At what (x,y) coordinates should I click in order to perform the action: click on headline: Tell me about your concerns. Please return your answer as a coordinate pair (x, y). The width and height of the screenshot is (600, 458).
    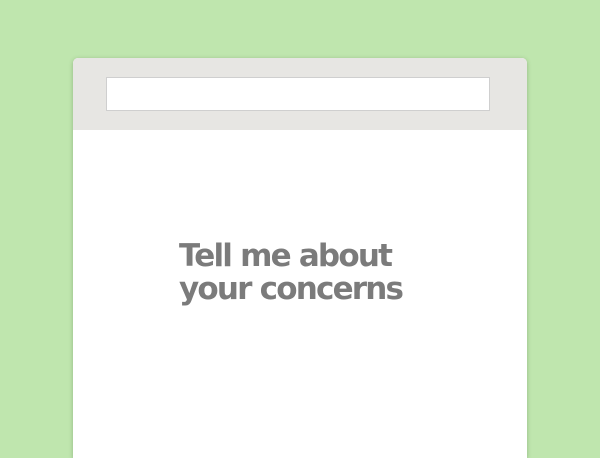
    Looking at the image, I should click on (329, 273).